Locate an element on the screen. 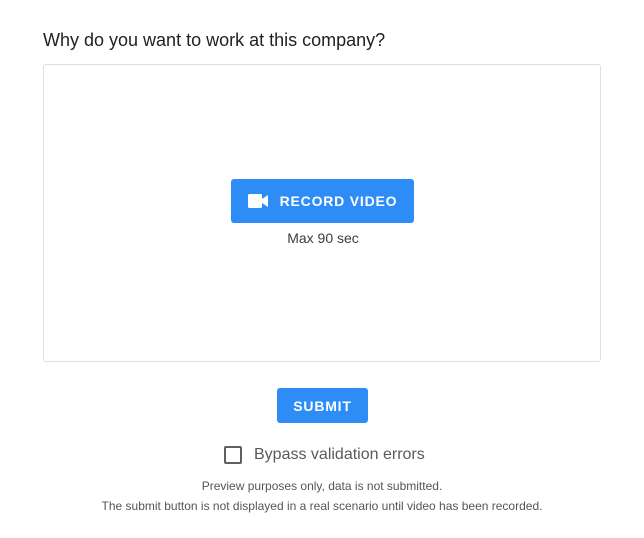 Image resolution: width=644 pixels, height=538 pixels. max-duration-note: Max 90 sec is located at coordinates (323, 238).